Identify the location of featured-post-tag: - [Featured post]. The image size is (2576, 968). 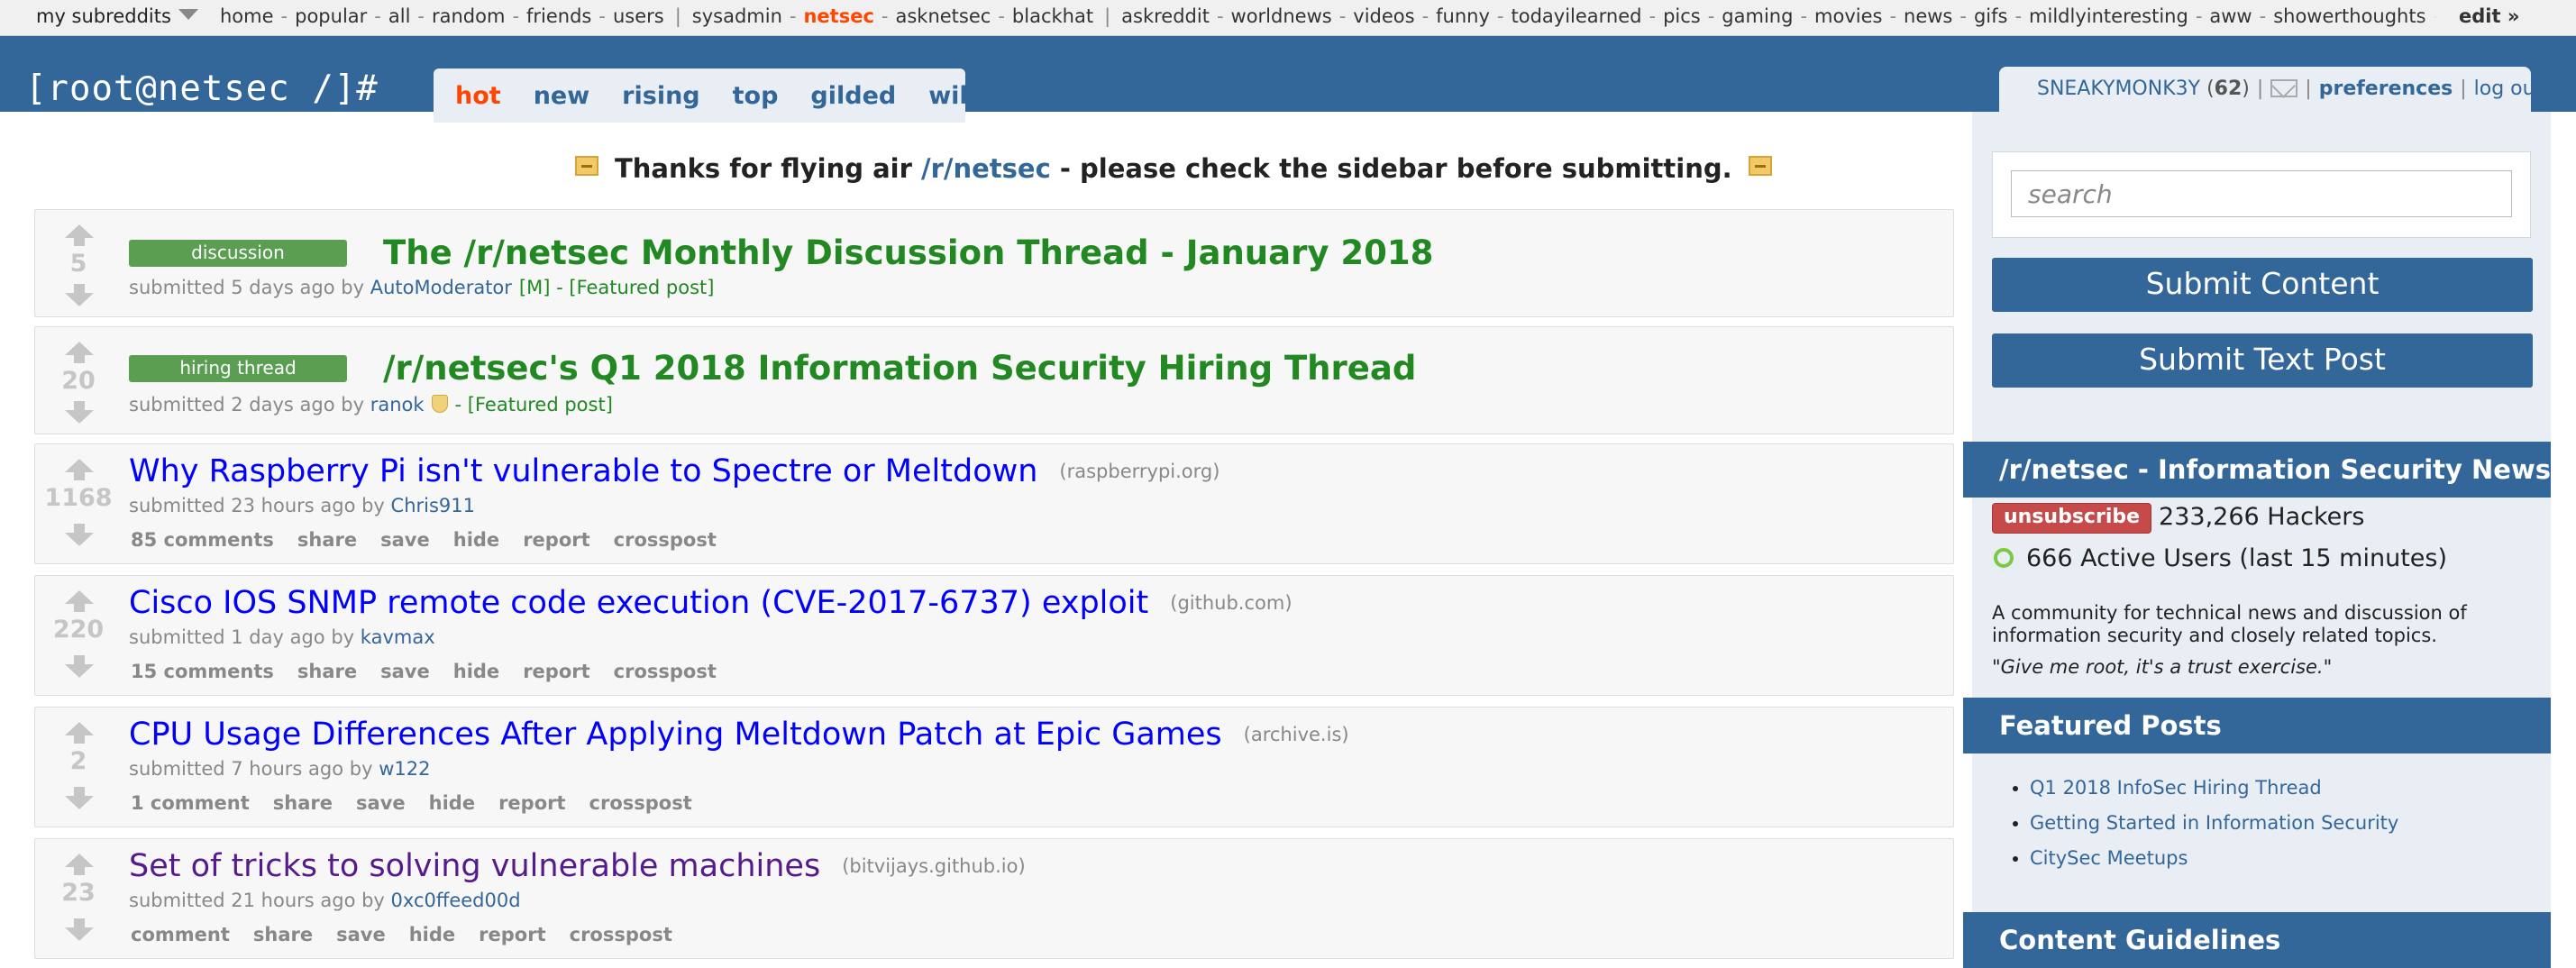
(635, 287).